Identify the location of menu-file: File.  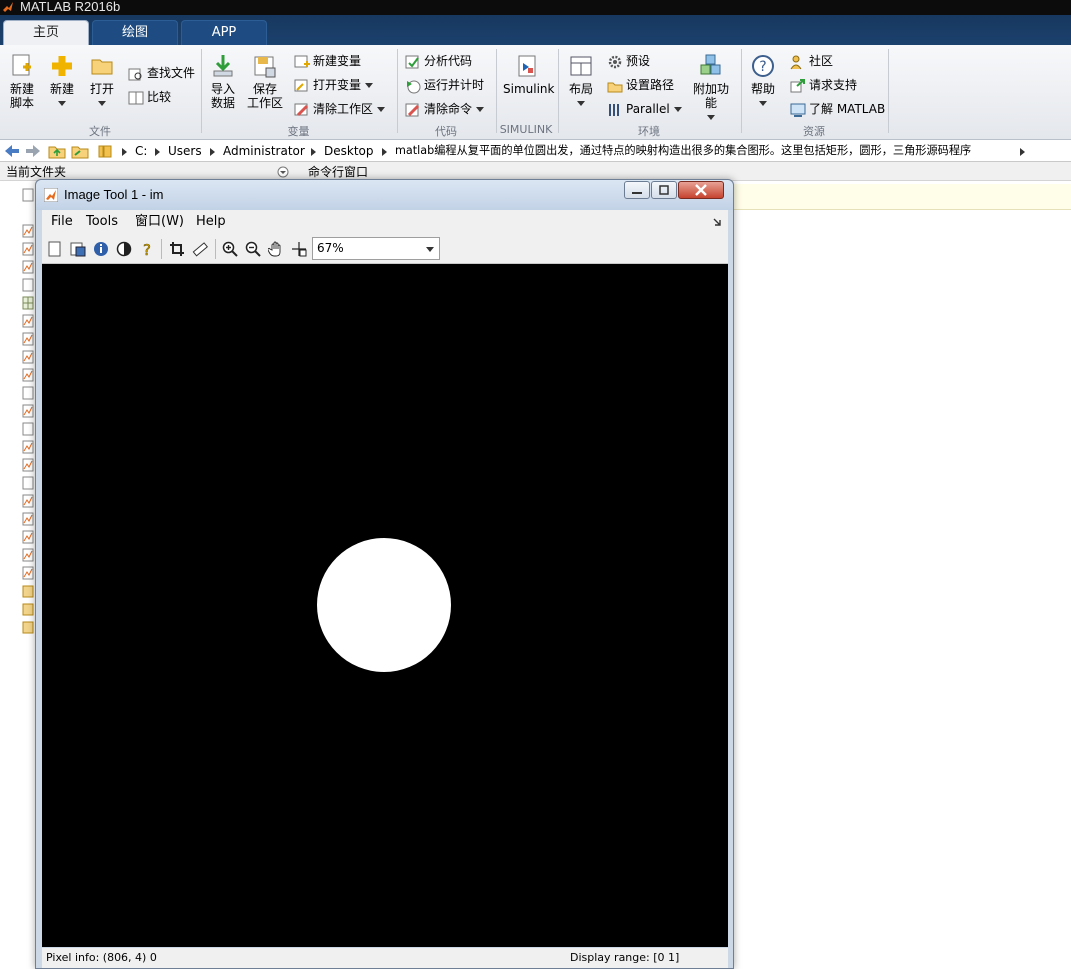
(62, 222).